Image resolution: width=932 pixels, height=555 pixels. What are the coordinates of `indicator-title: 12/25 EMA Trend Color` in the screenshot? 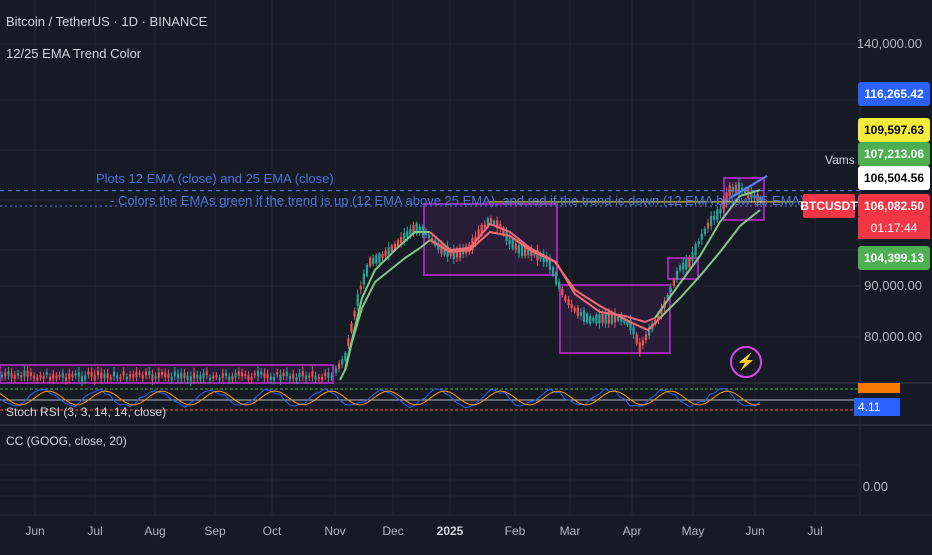 It's located at (73, 53).